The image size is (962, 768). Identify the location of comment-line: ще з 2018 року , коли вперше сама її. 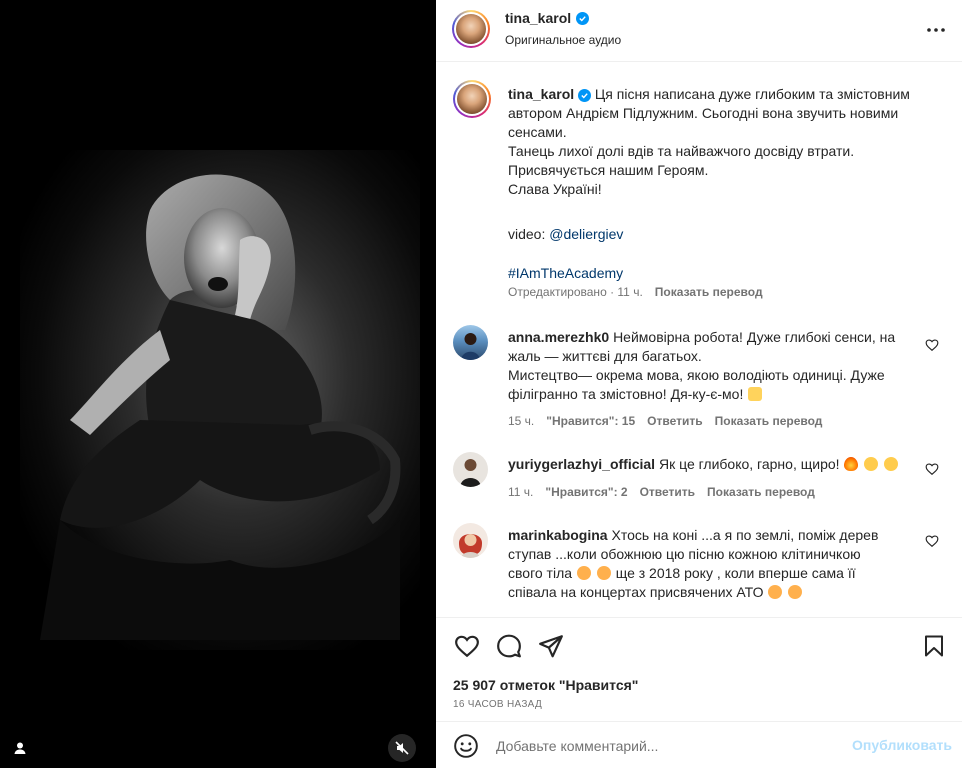
(735, 573).